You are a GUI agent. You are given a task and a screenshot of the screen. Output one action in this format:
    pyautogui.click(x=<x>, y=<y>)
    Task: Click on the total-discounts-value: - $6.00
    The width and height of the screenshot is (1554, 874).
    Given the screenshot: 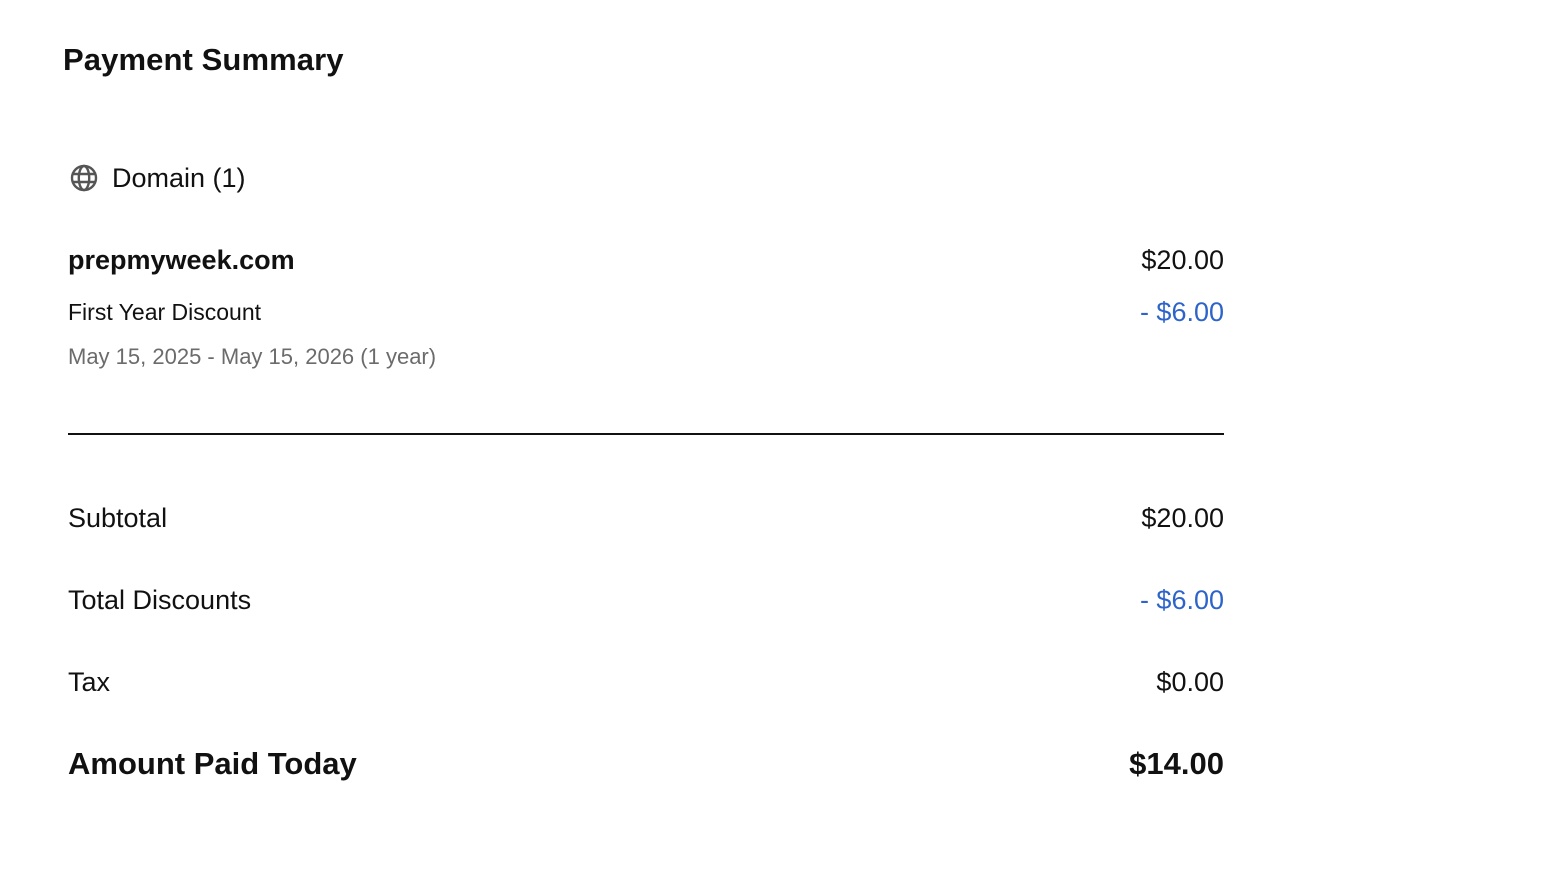 What is the action you would take?
    pyautogui.click(x=1181, y=599)
    